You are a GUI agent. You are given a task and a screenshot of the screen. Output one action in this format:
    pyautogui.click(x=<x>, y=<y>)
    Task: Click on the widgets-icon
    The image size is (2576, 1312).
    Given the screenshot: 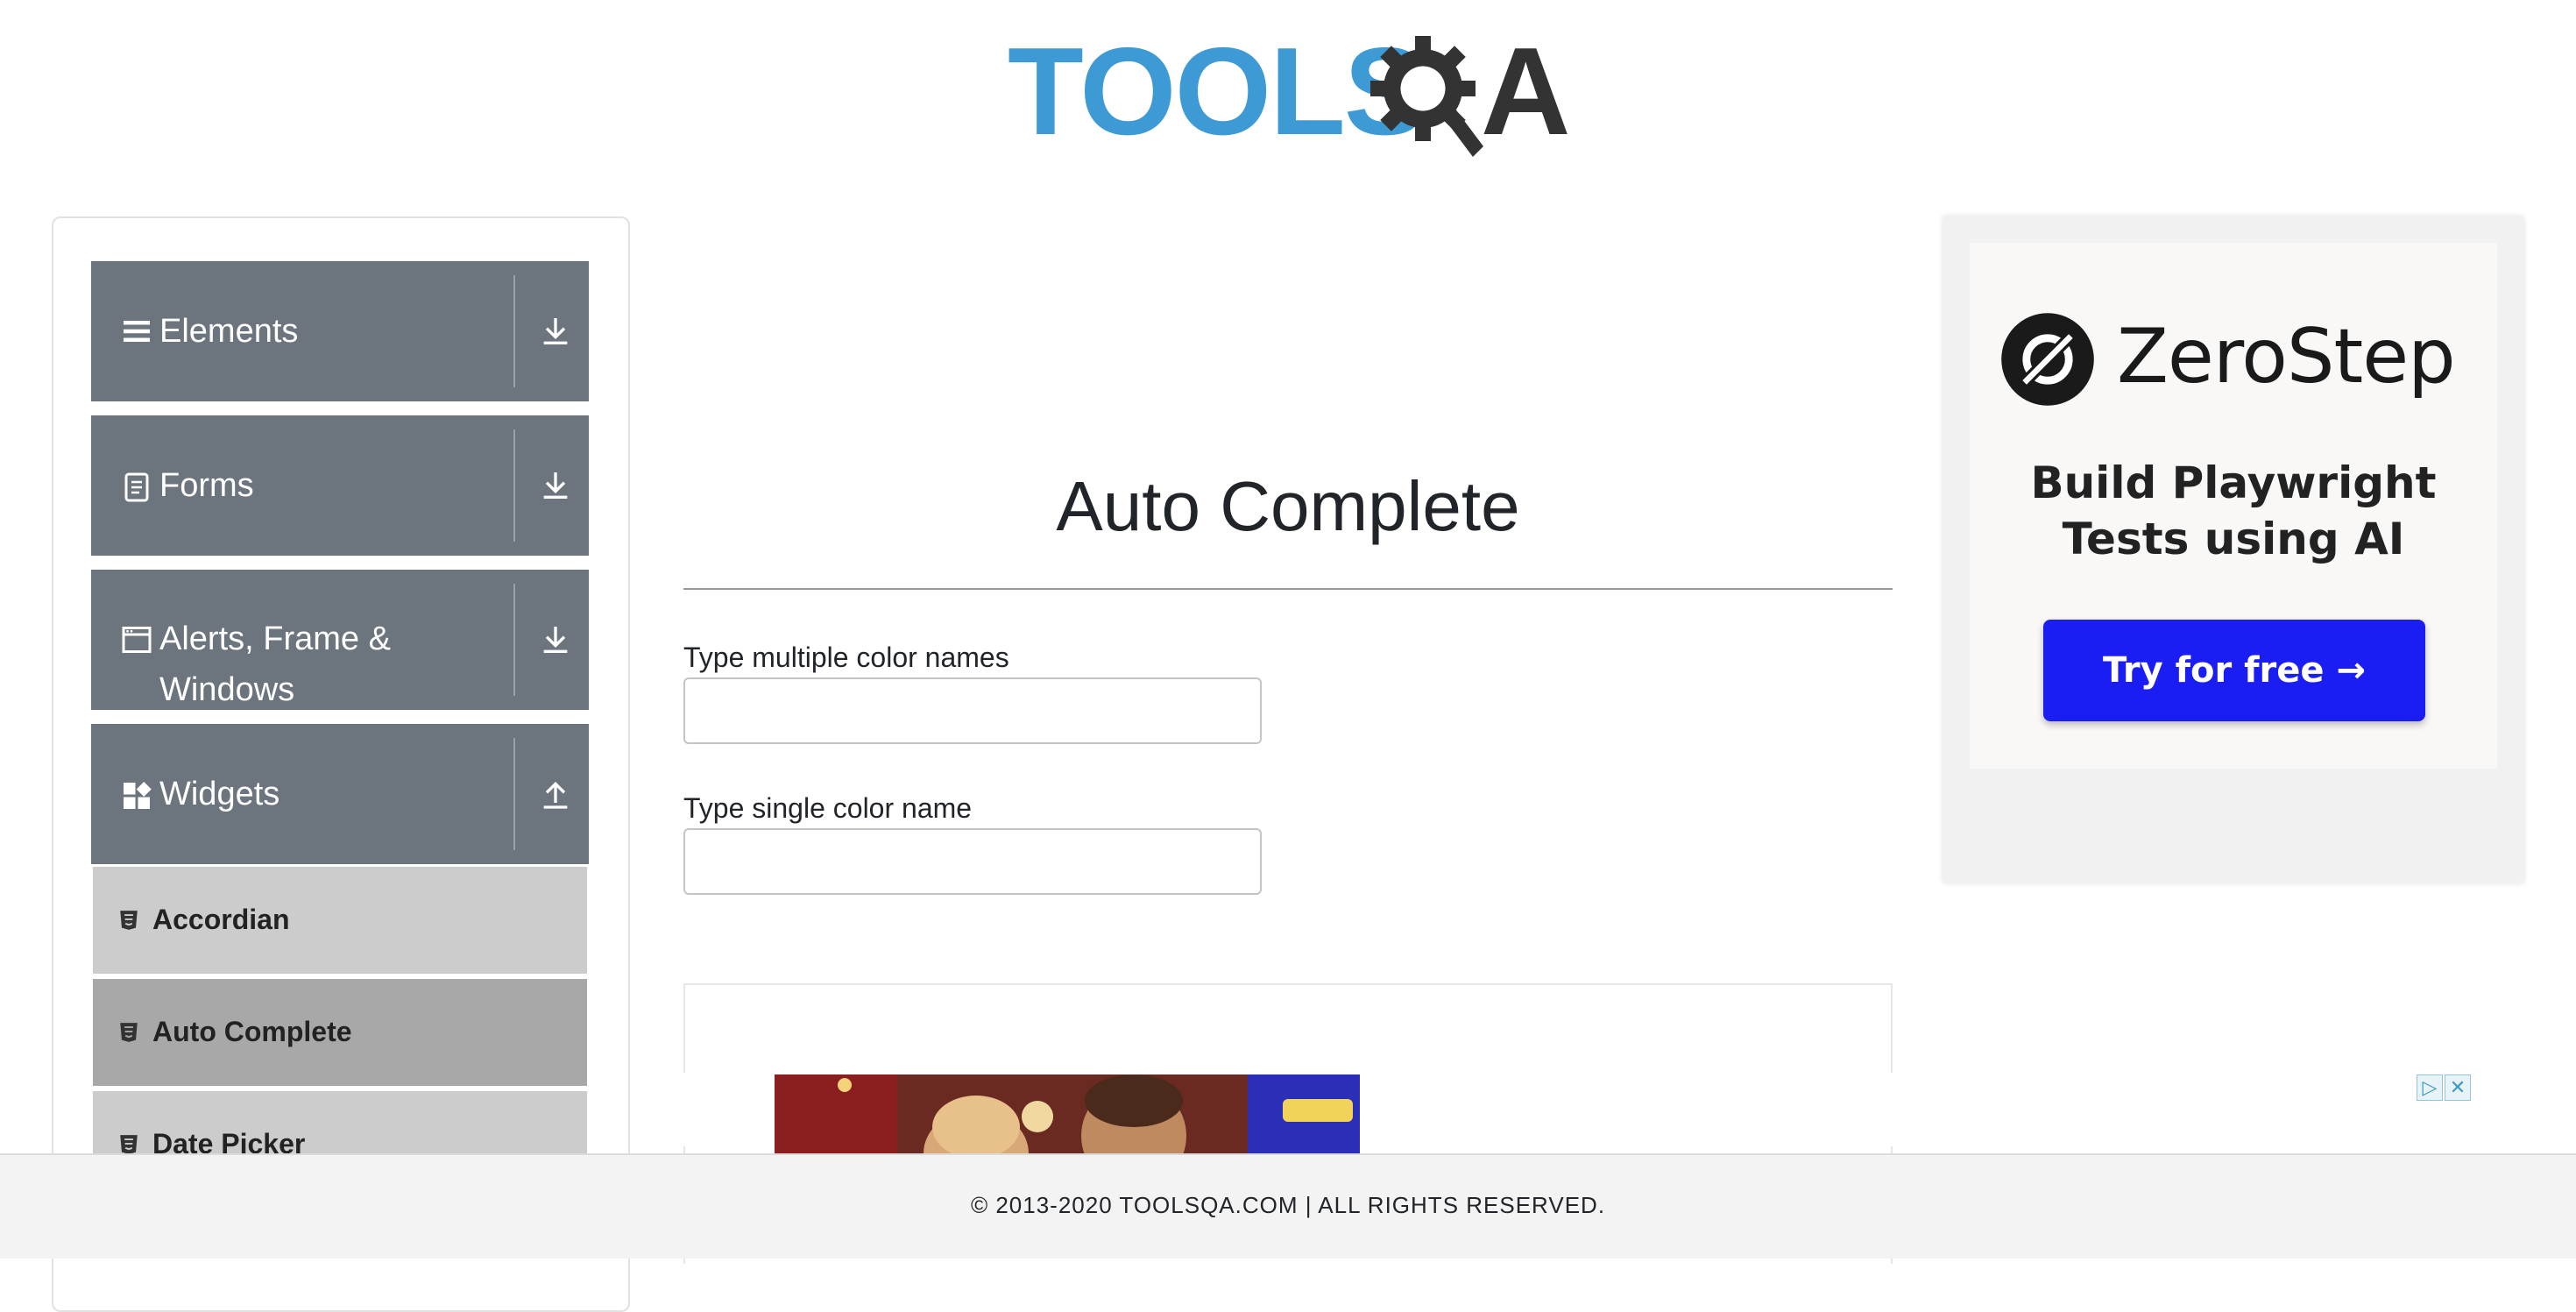 What is the action you would take?
    pyautogui.click(x=138, y=796)
    